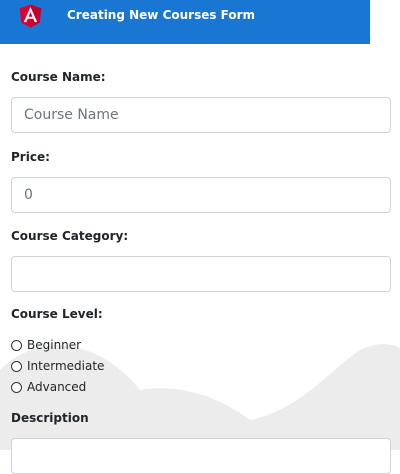  I want to click on radio-advanced: Advanced, so click(48, 387).